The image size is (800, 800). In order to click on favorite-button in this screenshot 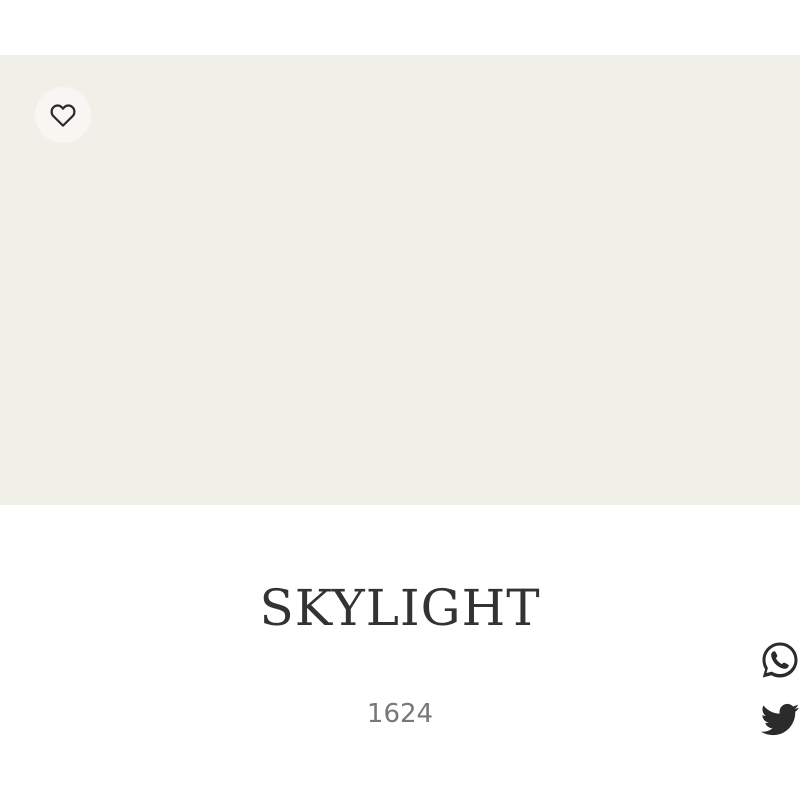, I will do `click(63, 115)`.